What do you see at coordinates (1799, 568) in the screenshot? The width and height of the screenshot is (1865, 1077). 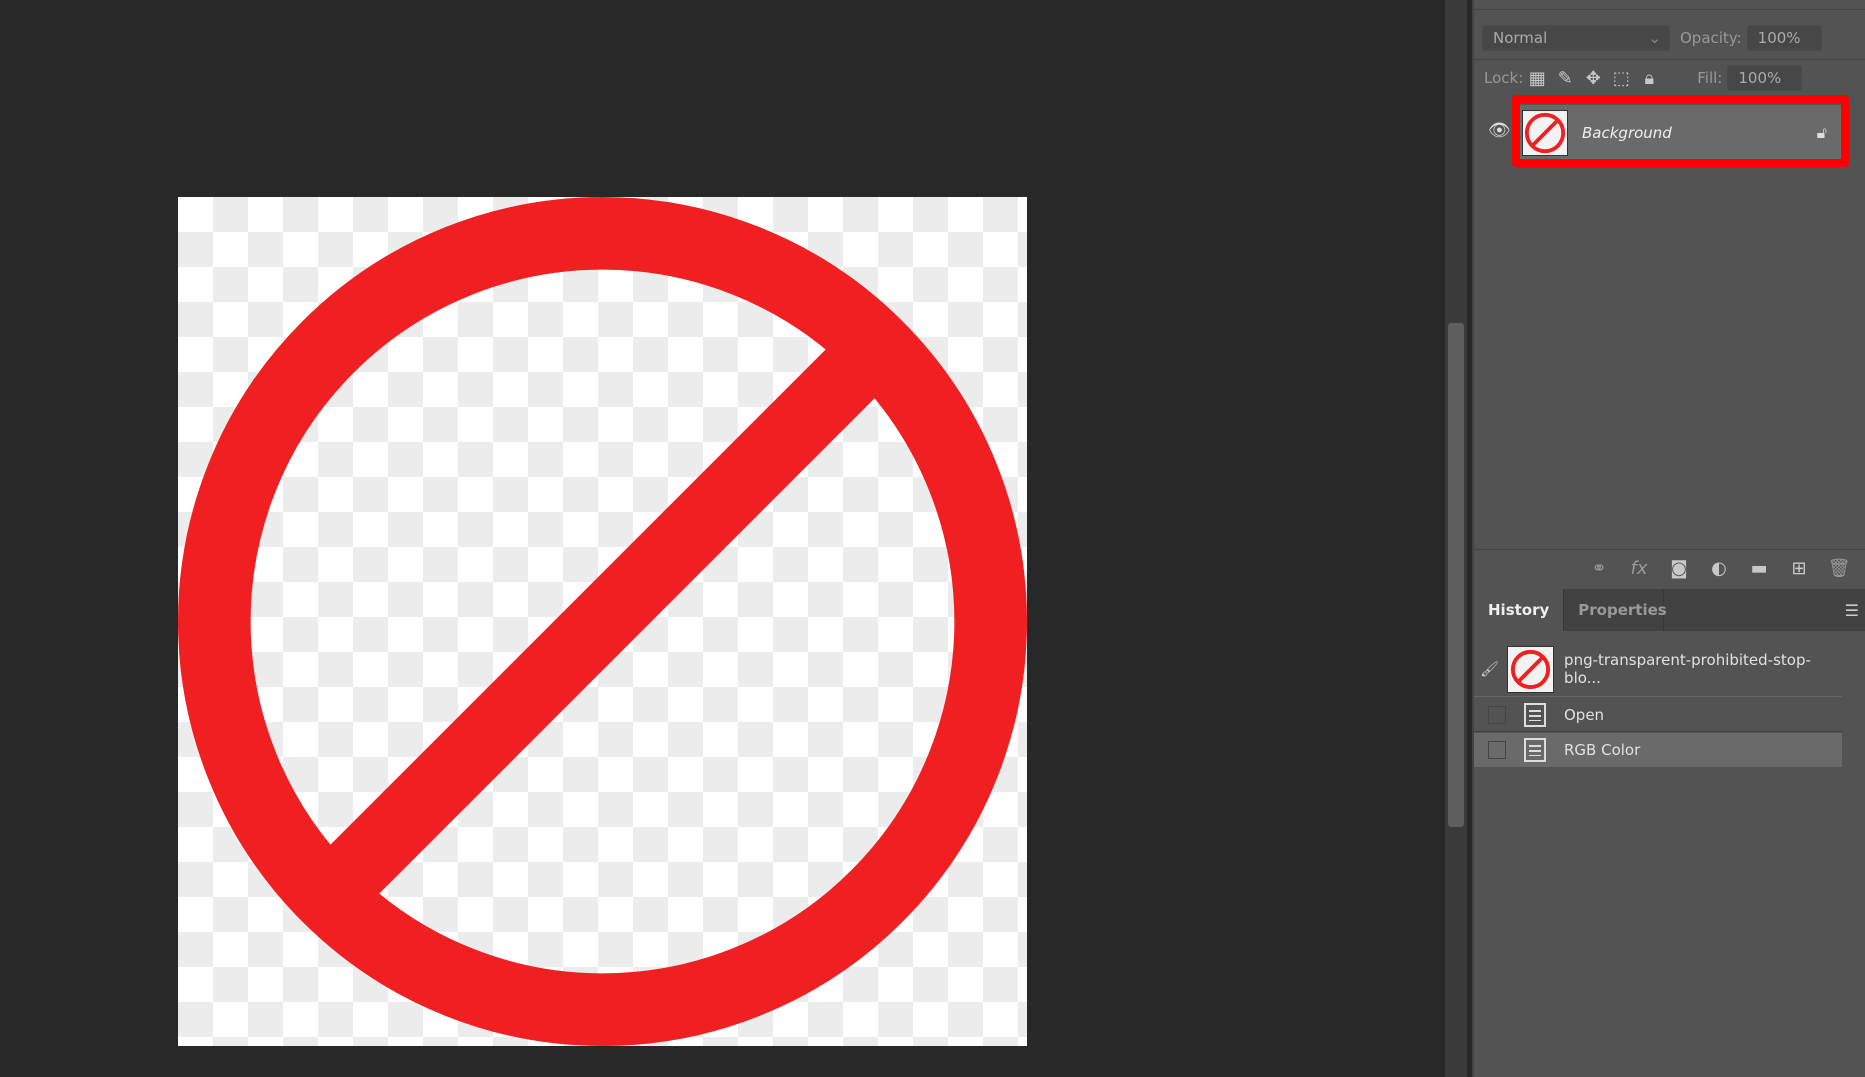 I see `new-layer-icon: ⊞` at bounding box center [1799, 568].